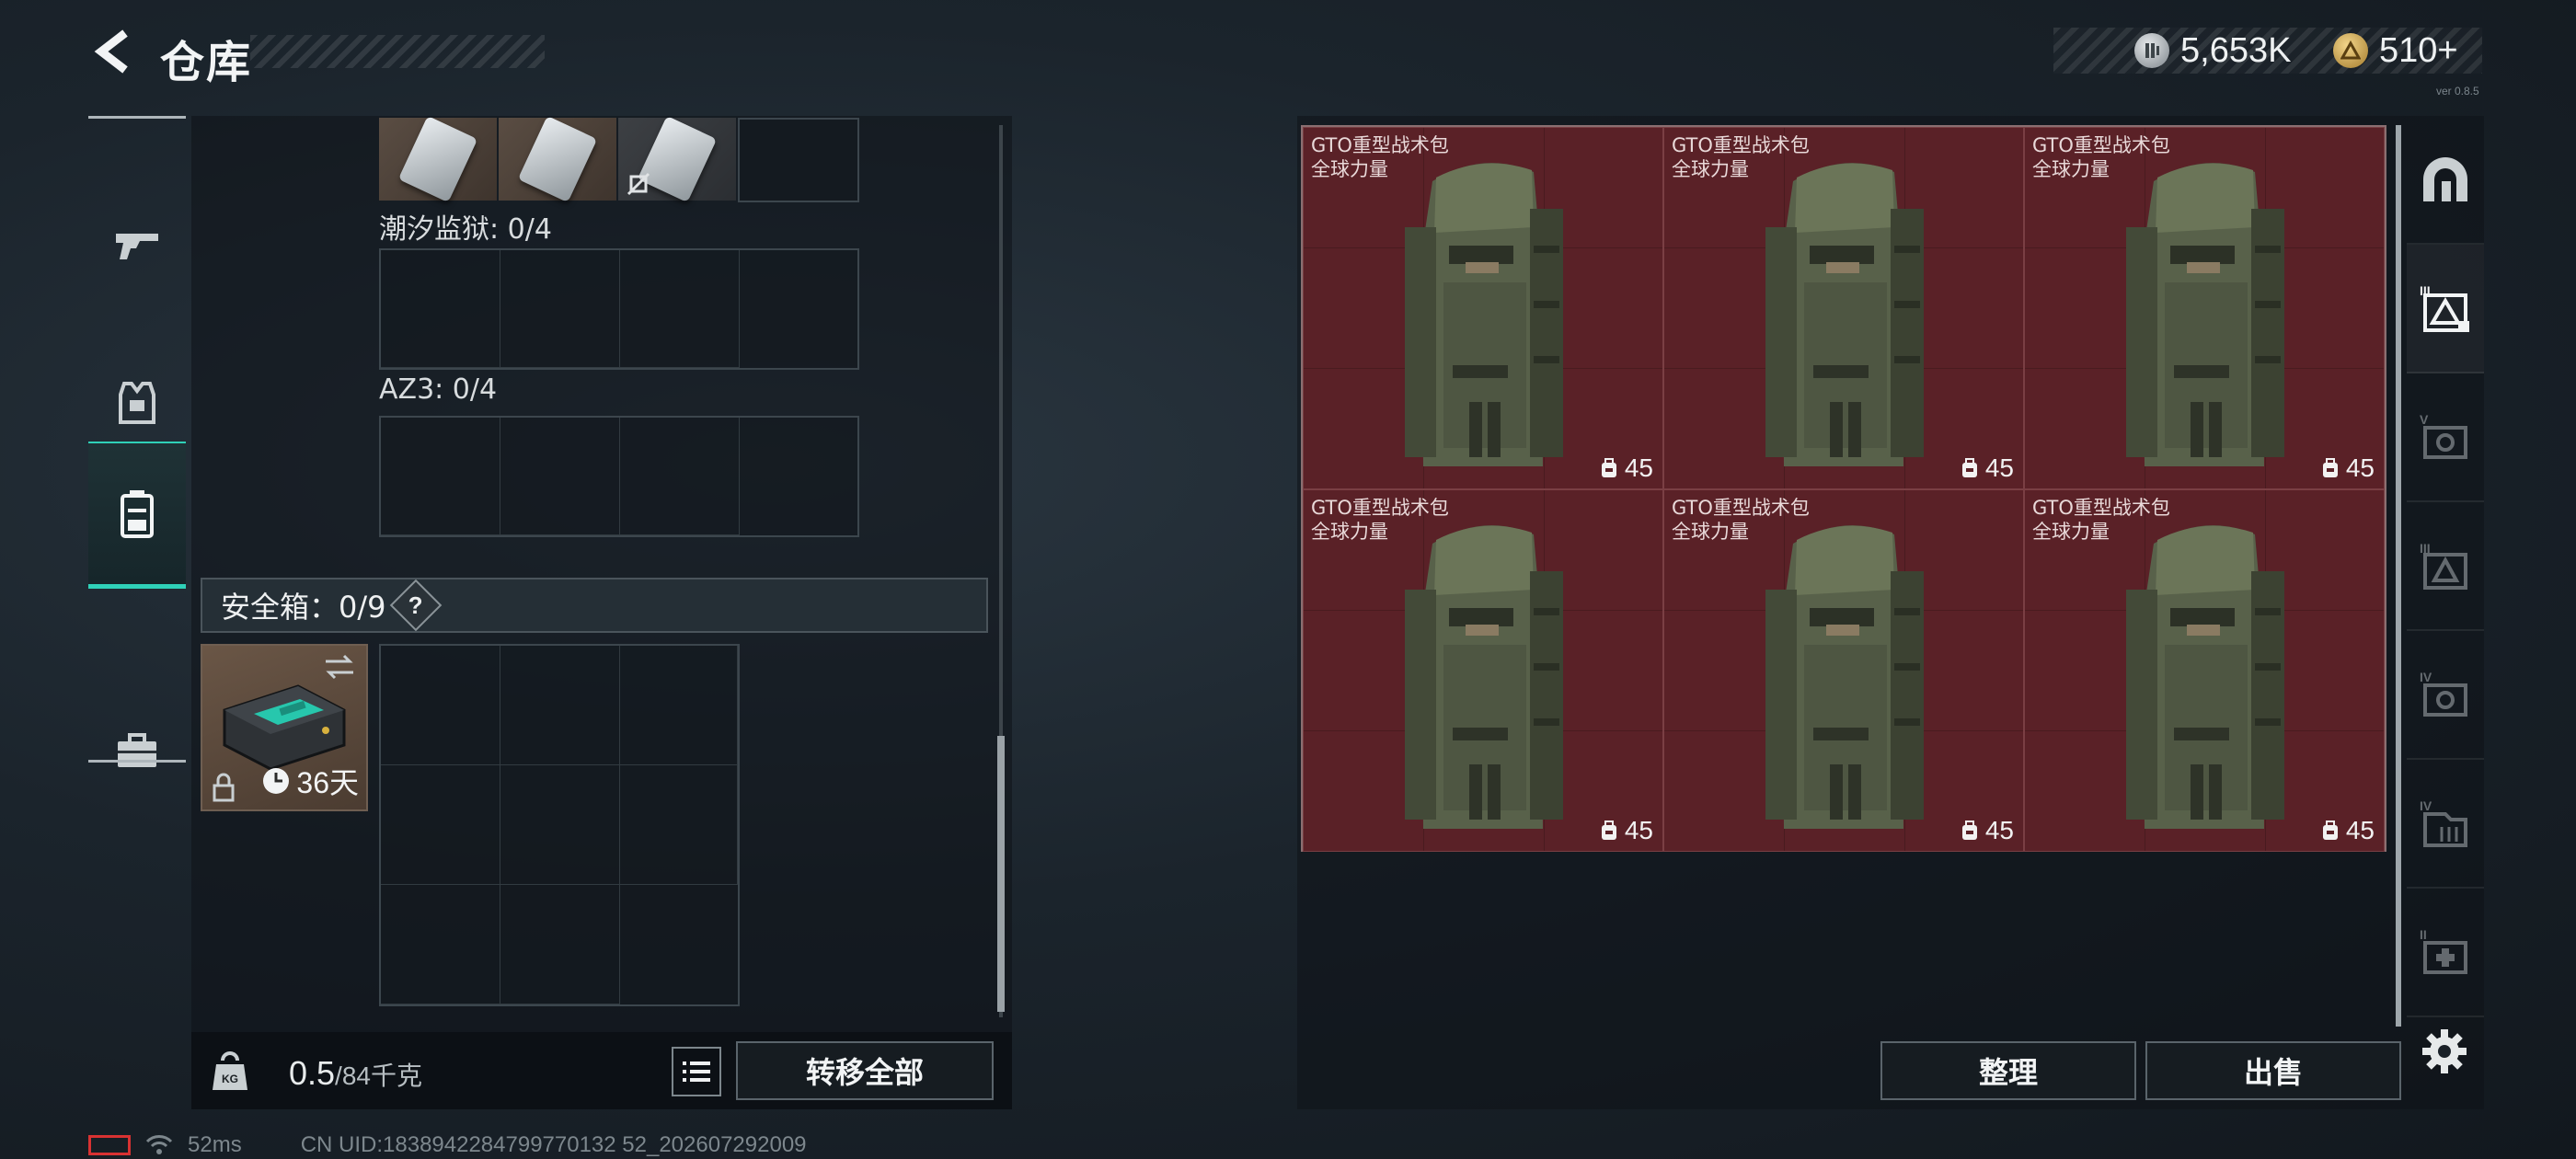 This screenshot has height=1159, width=2576. I want to click on left-scrollbar-thumb, so click(1001, 874).